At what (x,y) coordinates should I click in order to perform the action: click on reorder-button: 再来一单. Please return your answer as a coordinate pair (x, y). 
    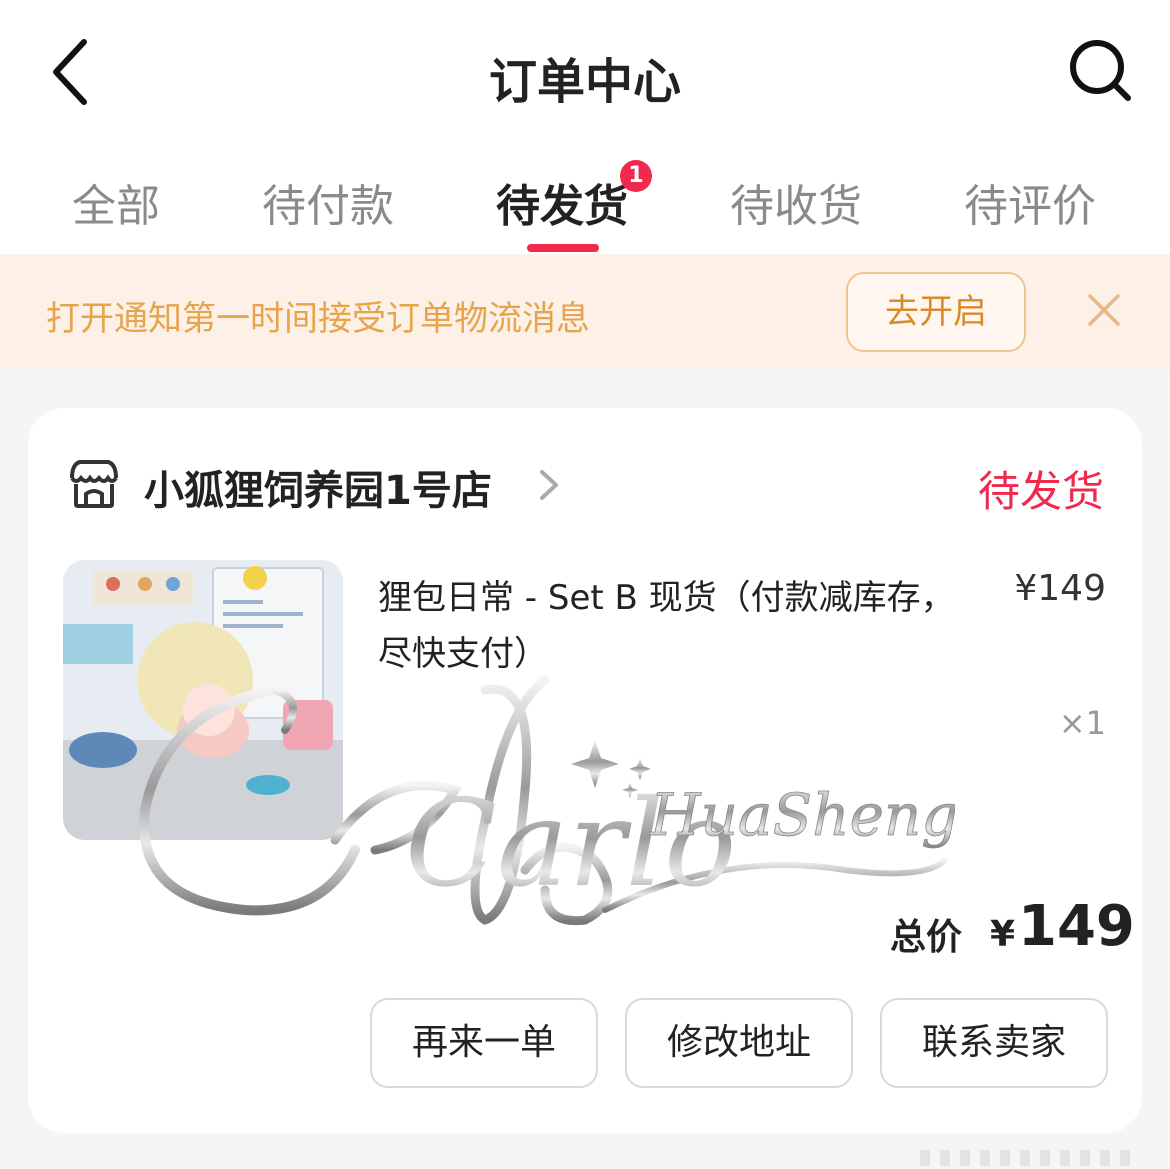
    Looking at the image, I should click on (484, 1043).